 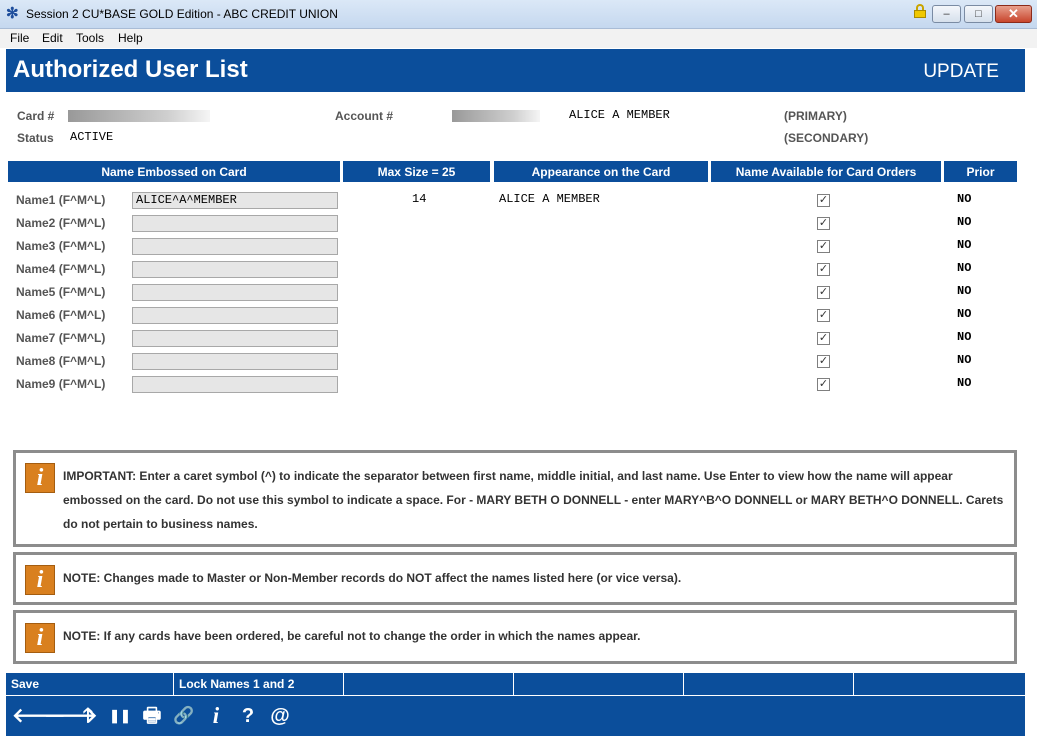 What do you see at coordinates (964, 337) in the screenshot?
I see `name7-prior: NO` at bounding box center [964, 337].